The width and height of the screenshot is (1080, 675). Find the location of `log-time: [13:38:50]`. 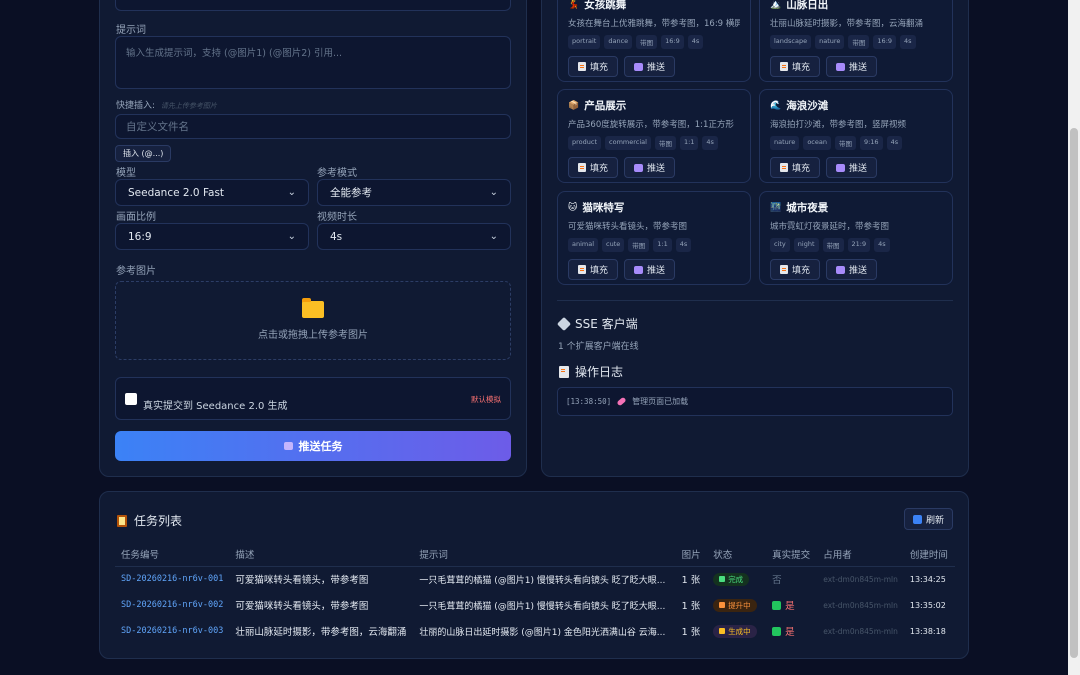

log-time: [13:38:50] is located at coordinates (589, 401).